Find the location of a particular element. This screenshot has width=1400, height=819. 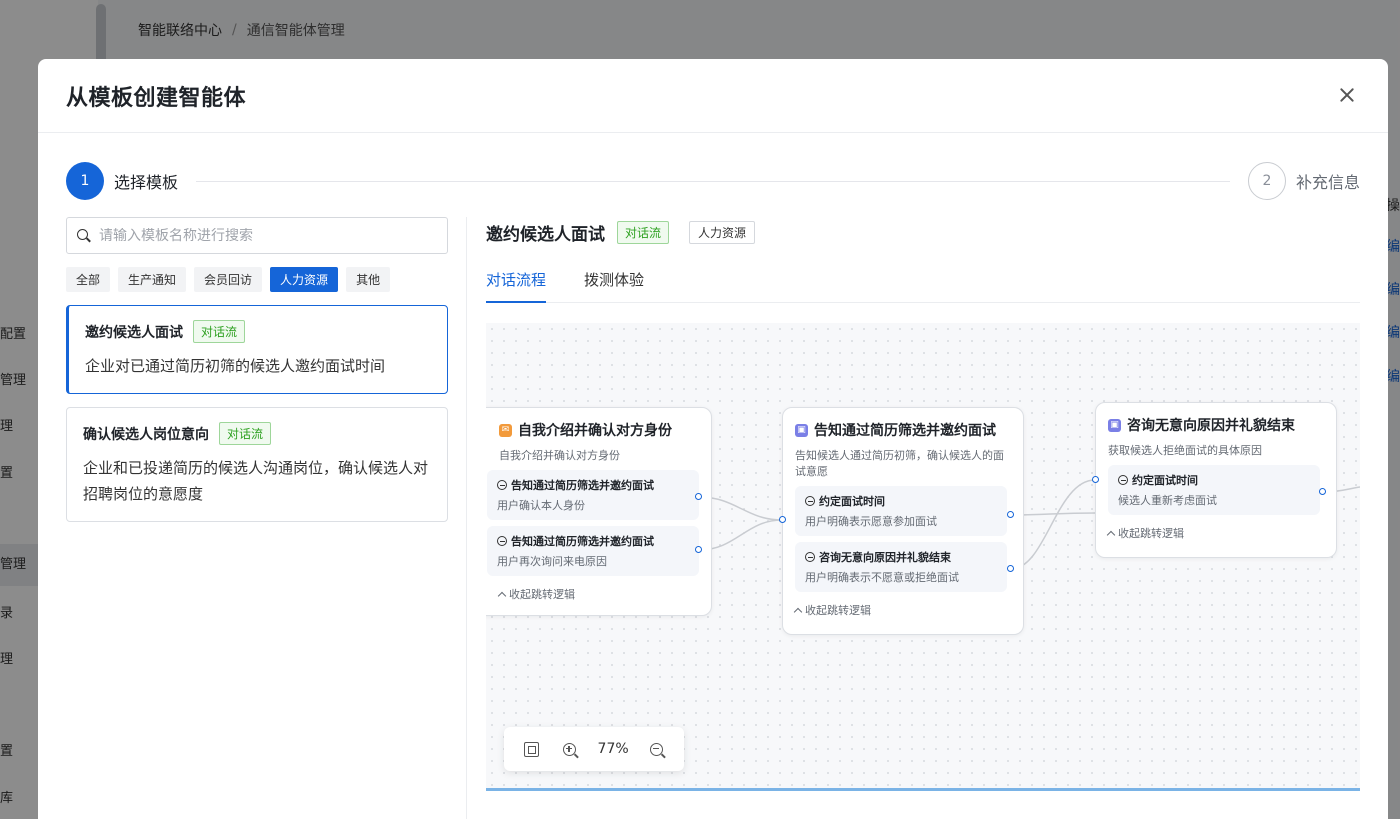

category-filters: 全部 生产通知 会员回访 人力资源 其他 is located at coordinates (257, 279).